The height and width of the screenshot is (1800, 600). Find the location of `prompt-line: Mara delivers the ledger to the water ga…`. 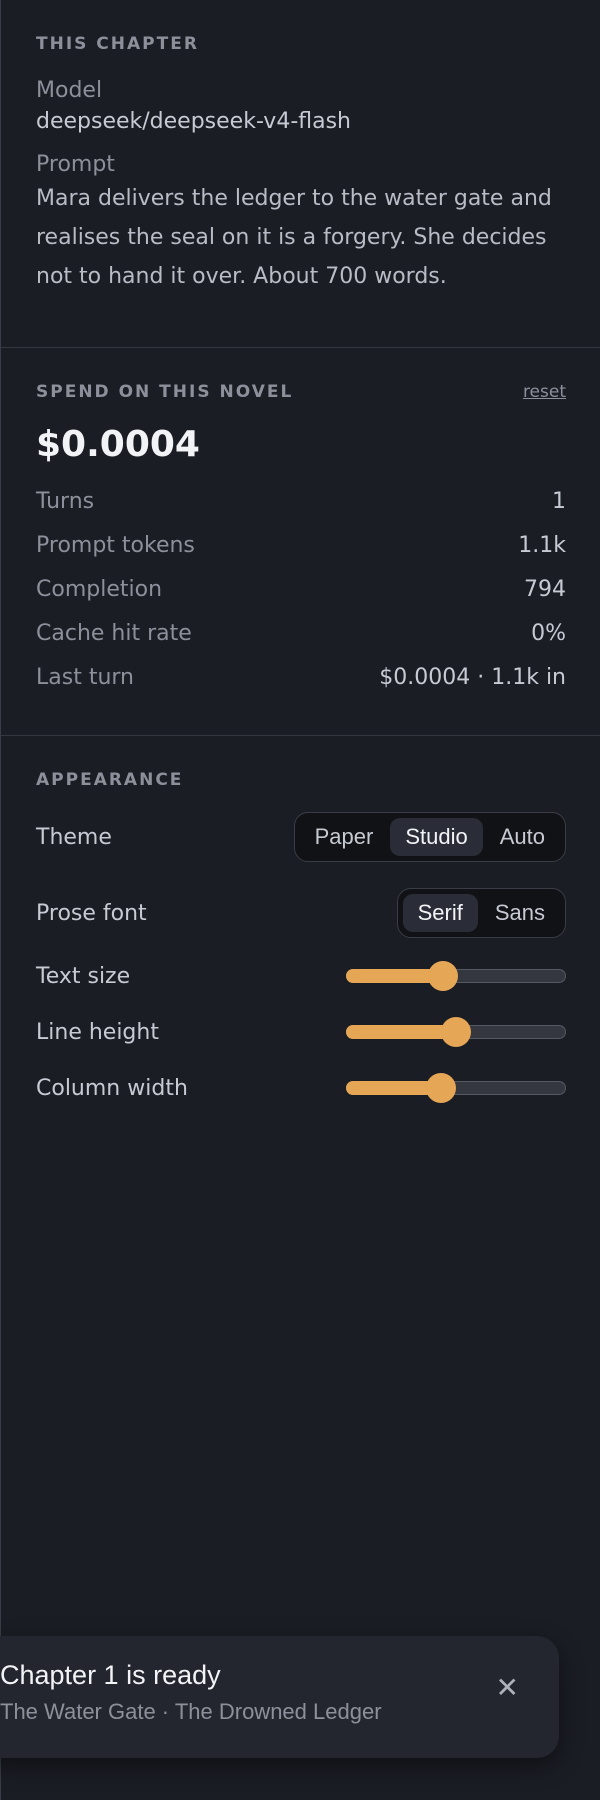

prompt-line: Mara delivers the ledger to the water ga… is located at coordinates (294, 198).